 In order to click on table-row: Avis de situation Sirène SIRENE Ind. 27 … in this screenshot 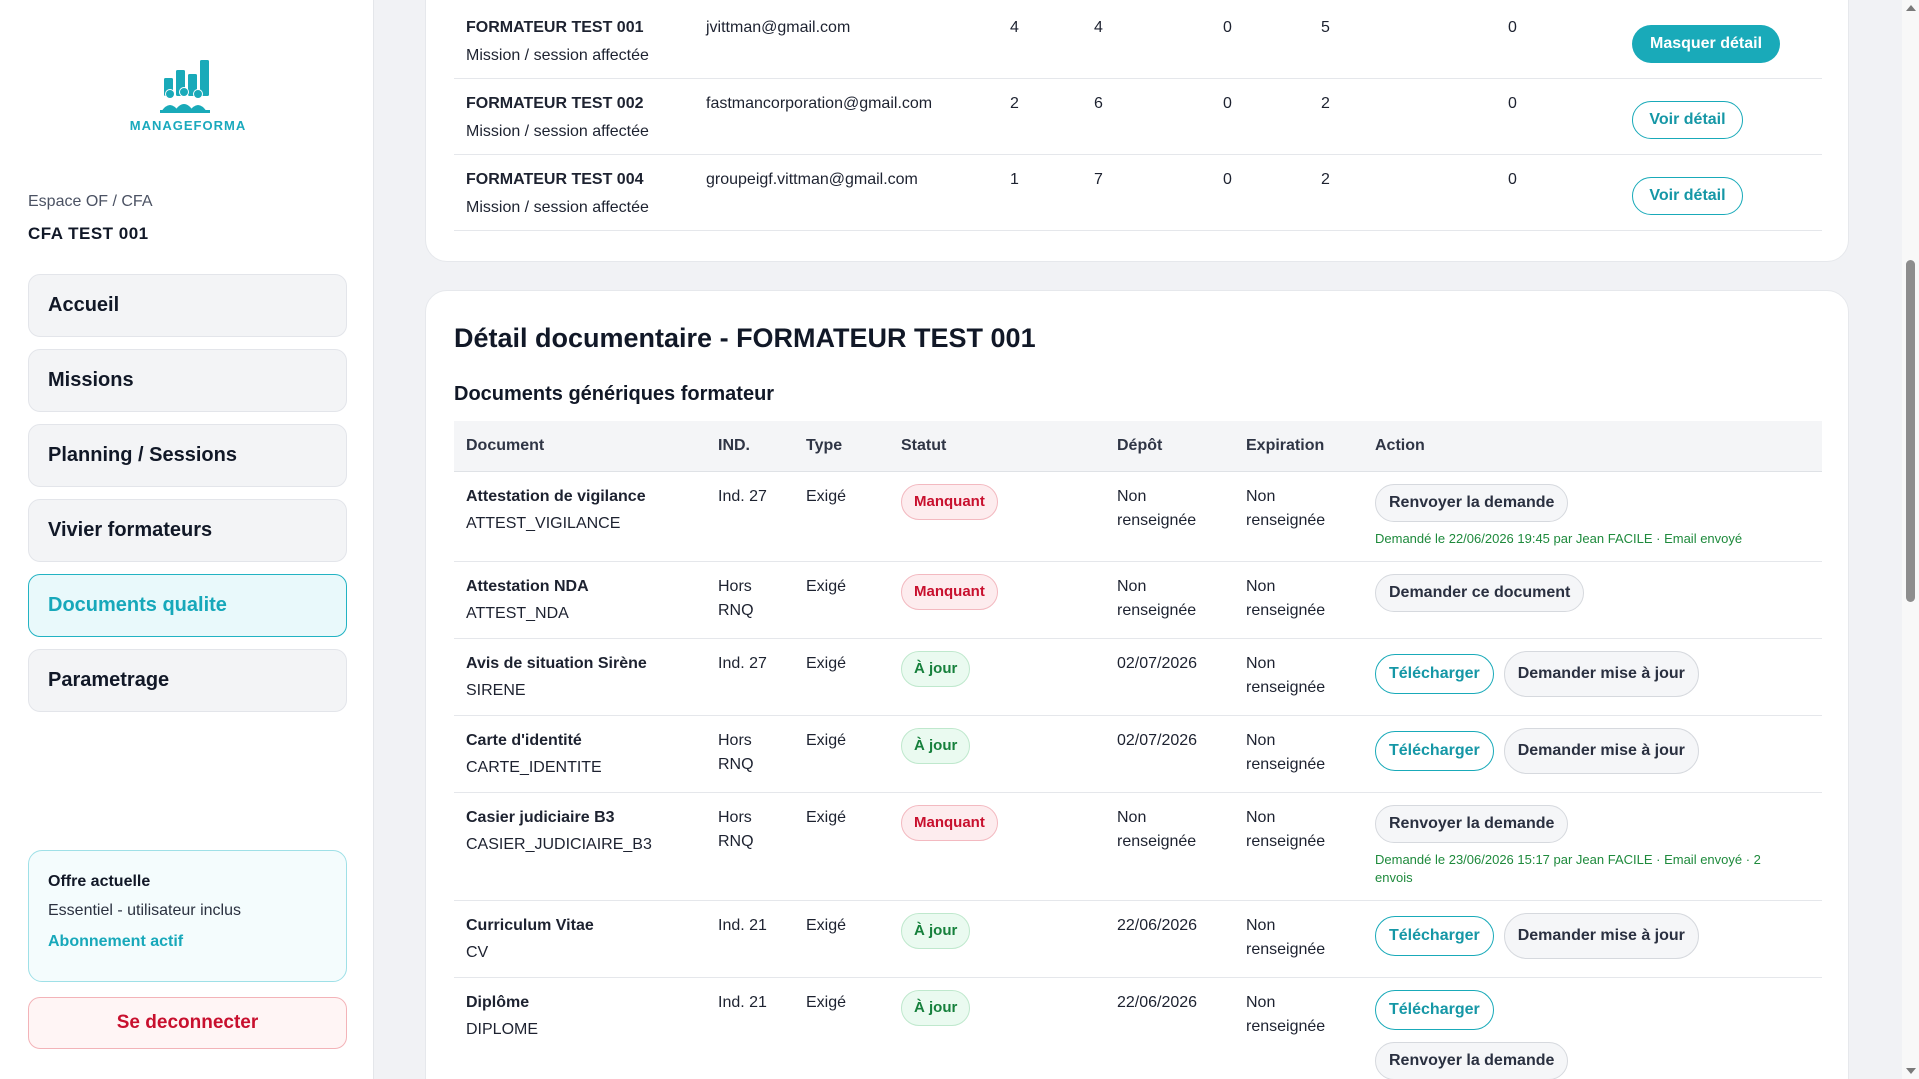, I will do `click(1138, 677)`.